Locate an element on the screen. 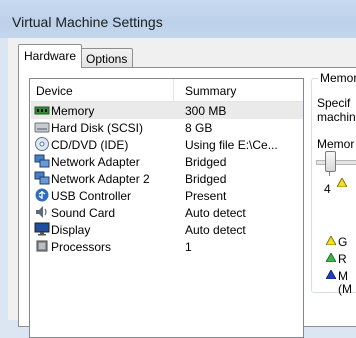  device-name: Sound Card is located at coordinates (83, 213).